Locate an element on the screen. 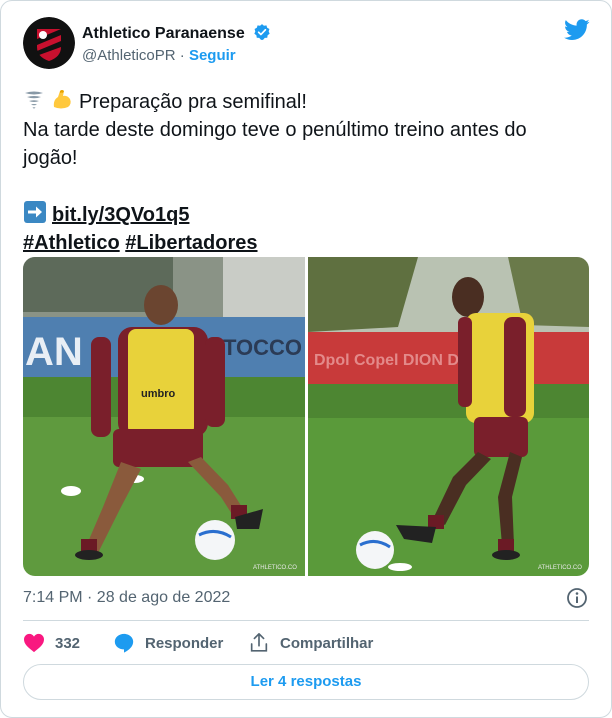 This screenshot has width=612, height=718. club-crest-icon is located at coordinates (49, 43).